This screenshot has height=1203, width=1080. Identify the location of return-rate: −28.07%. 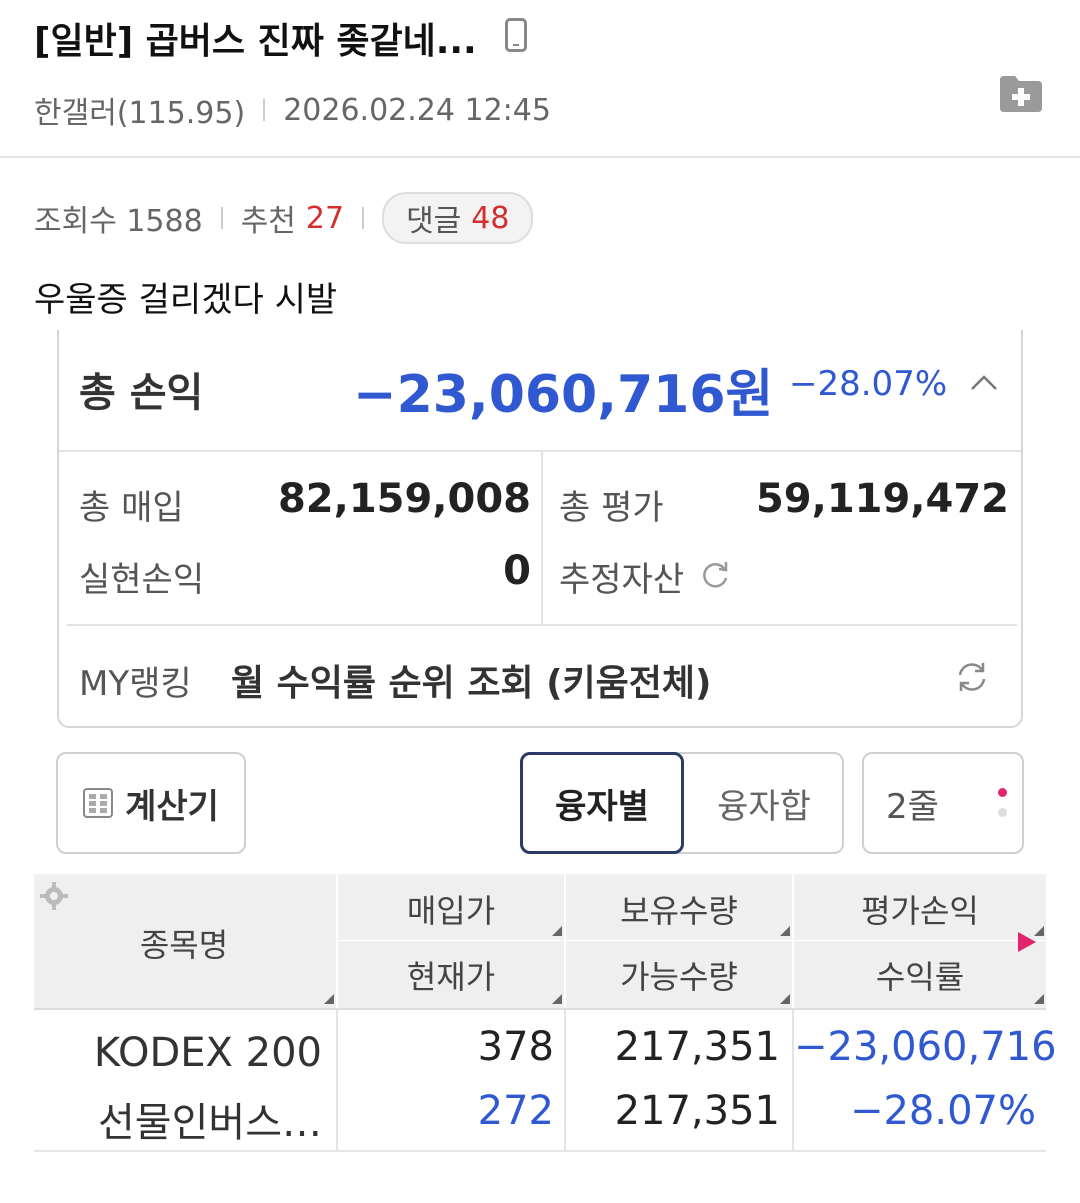
(942, 1111).